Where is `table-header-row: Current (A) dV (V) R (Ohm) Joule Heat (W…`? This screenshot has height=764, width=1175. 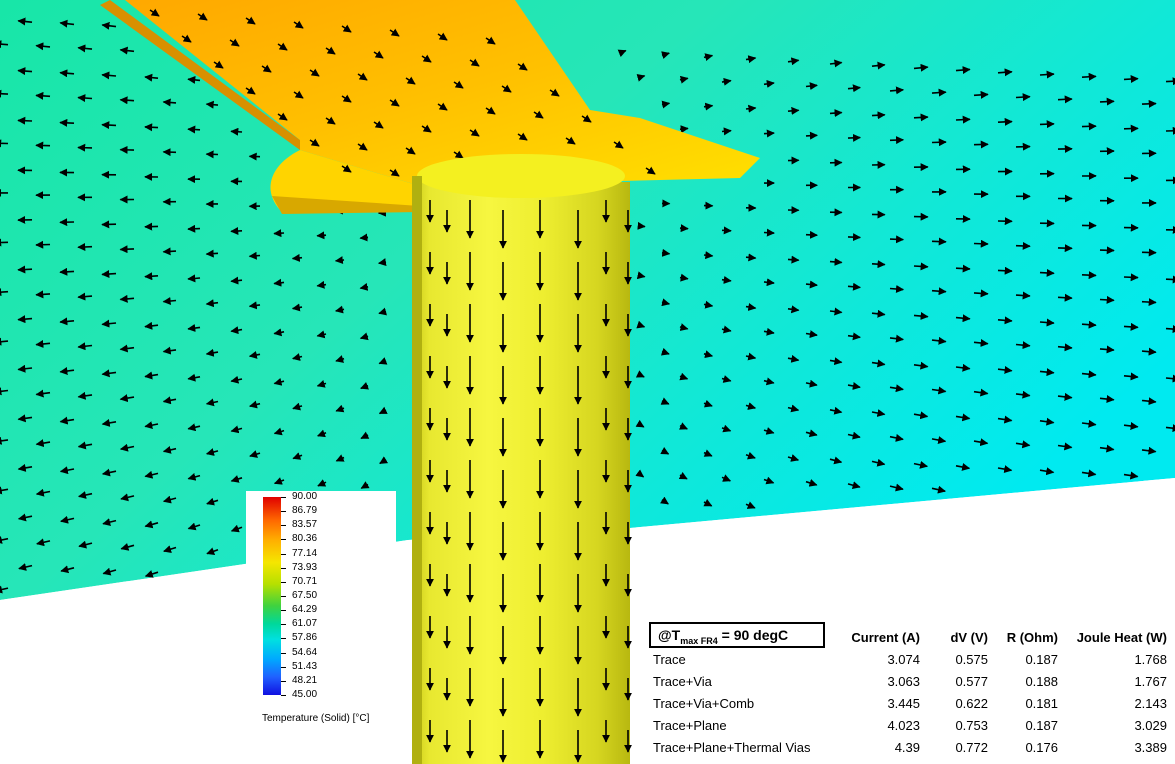
table-header-row: Current (A) dV (V) R (Ohm) Joule Heat (W… is located at coordinates (907, 637).